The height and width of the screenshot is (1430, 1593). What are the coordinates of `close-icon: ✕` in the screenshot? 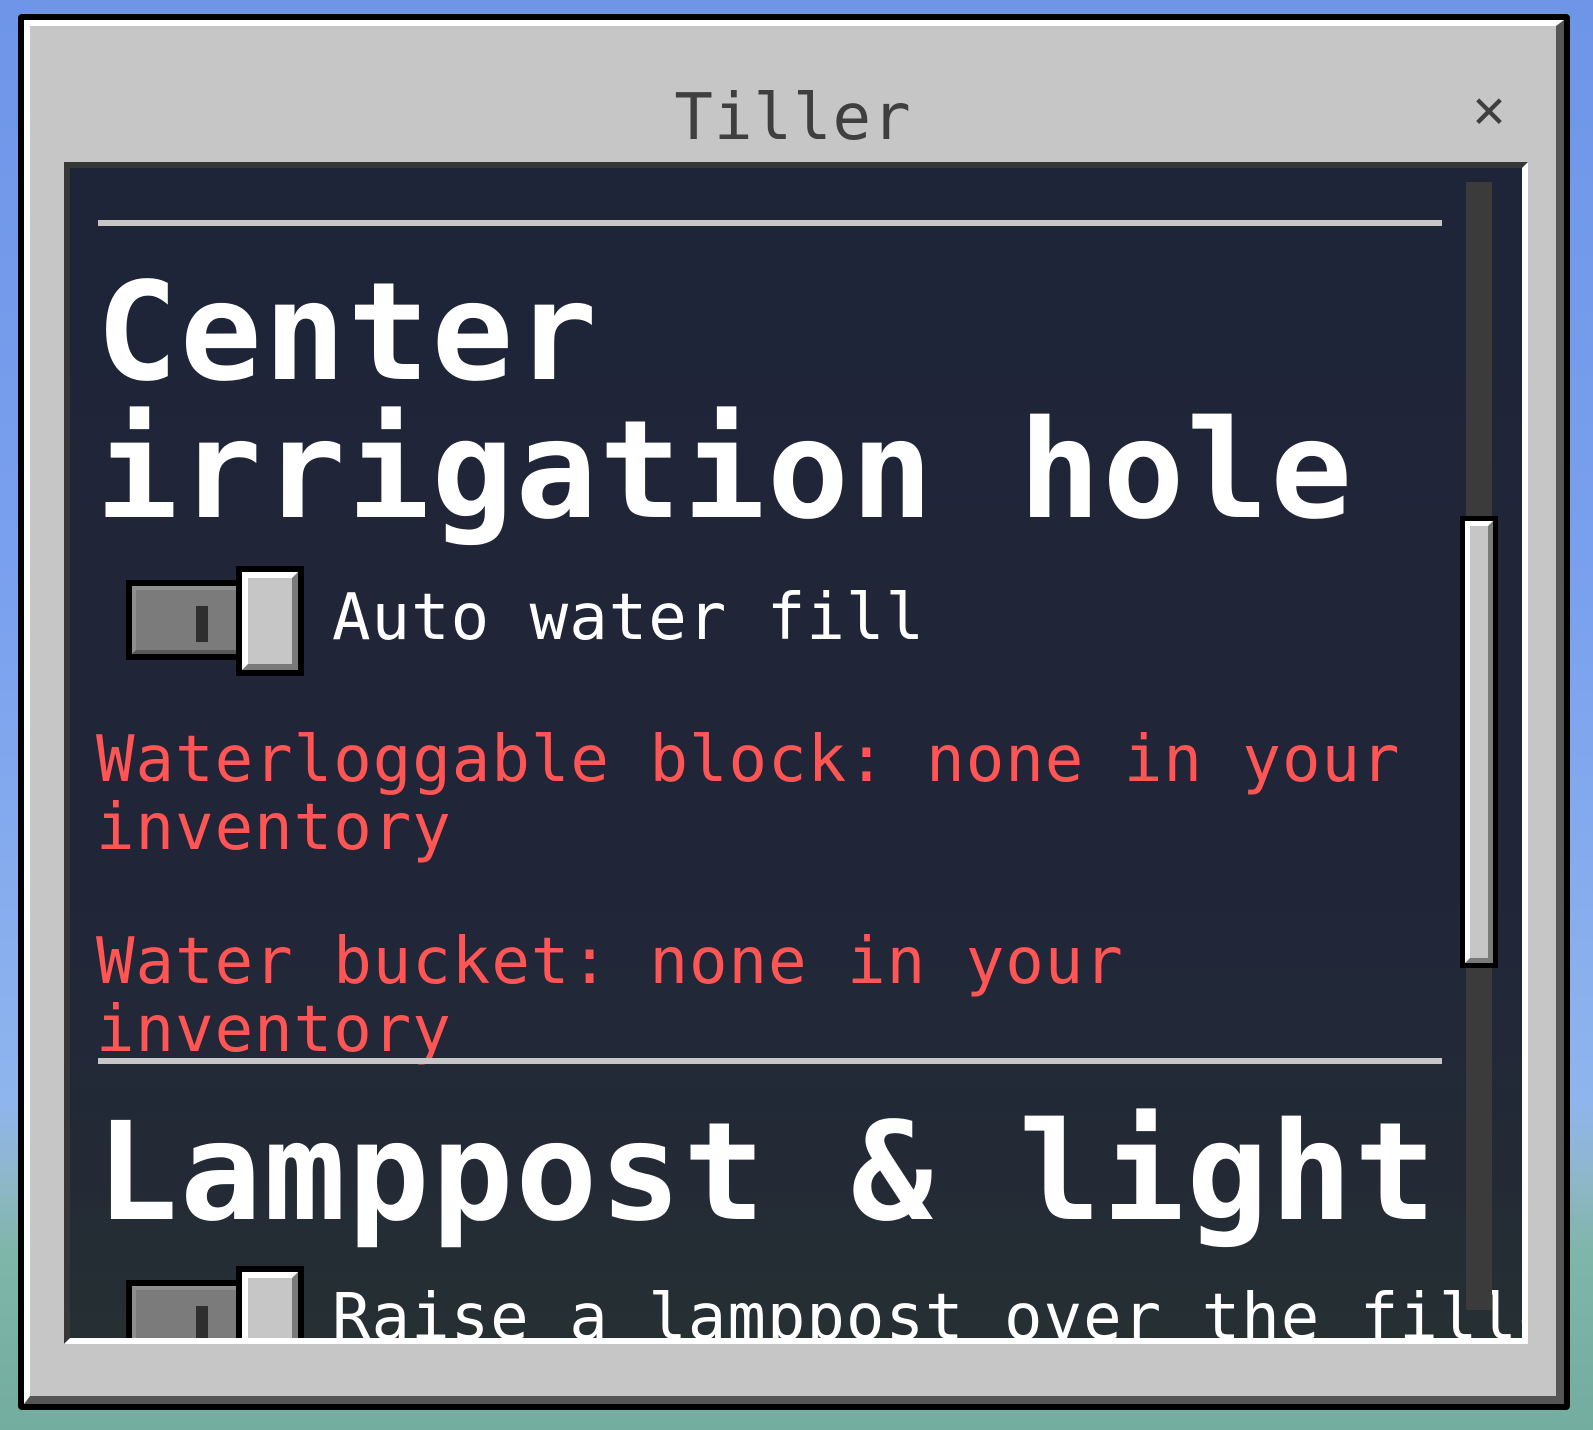 It's located at (1489, 108).